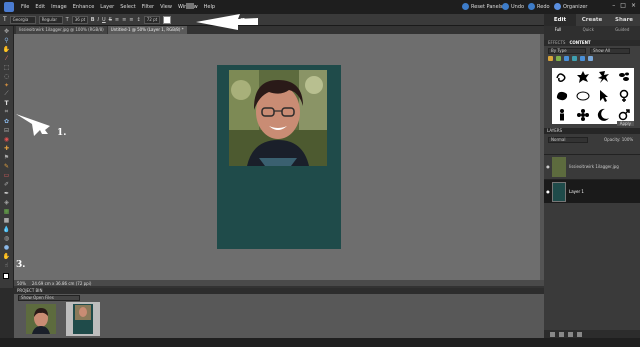 This screenshot has width=640, height=347. What do you see at coordinates (245, 23) in the screenshot?
I see `annotation-2: 2.` at bounding box center [245, 23].